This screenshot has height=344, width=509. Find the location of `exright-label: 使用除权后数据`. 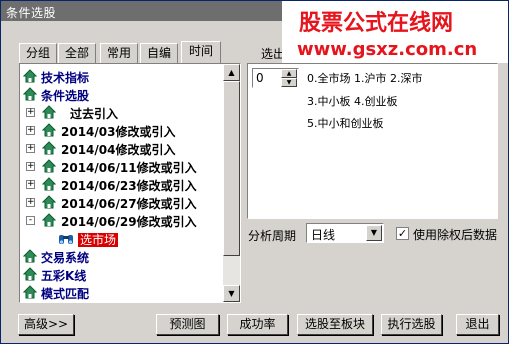

exright-label: 使用除权后数据 is located at coordinates (455, 235).